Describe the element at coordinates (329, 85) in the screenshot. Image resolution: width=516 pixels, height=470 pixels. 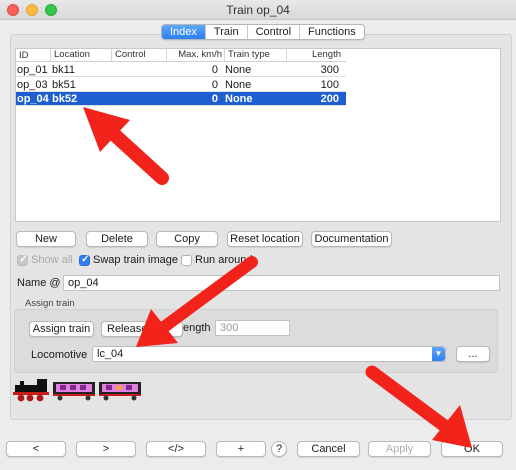
I see `cell-length: 100` at that location.